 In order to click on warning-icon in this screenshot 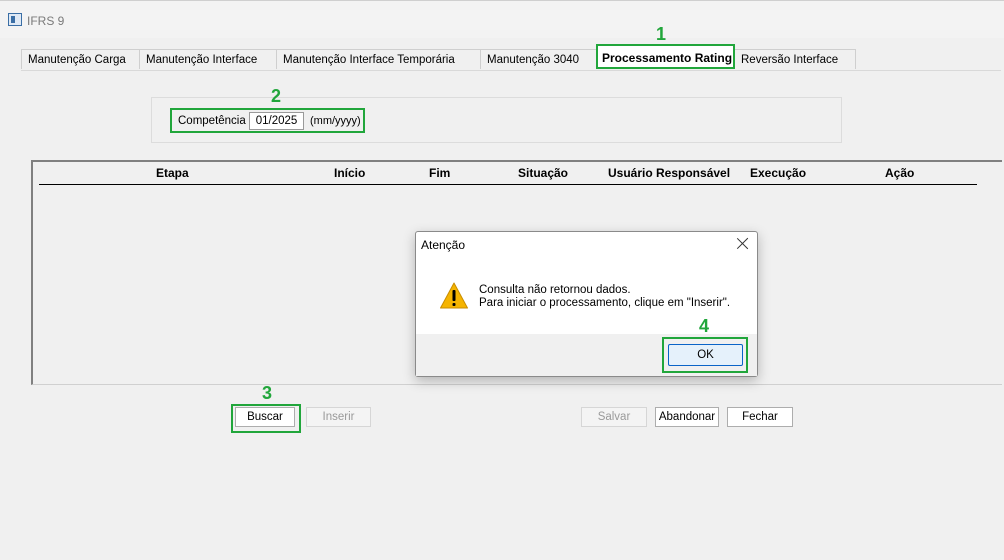, I will do `click(454, 295)`.